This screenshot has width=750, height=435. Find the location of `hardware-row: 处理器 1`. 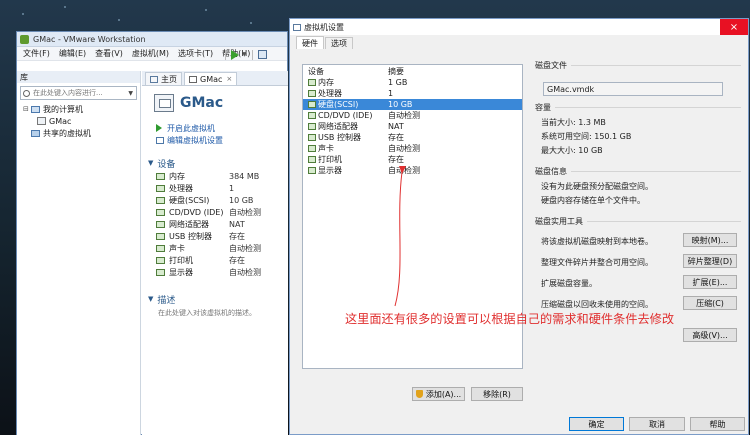

hardware-row: 处理器 1 is located at coordinates (412, 93).